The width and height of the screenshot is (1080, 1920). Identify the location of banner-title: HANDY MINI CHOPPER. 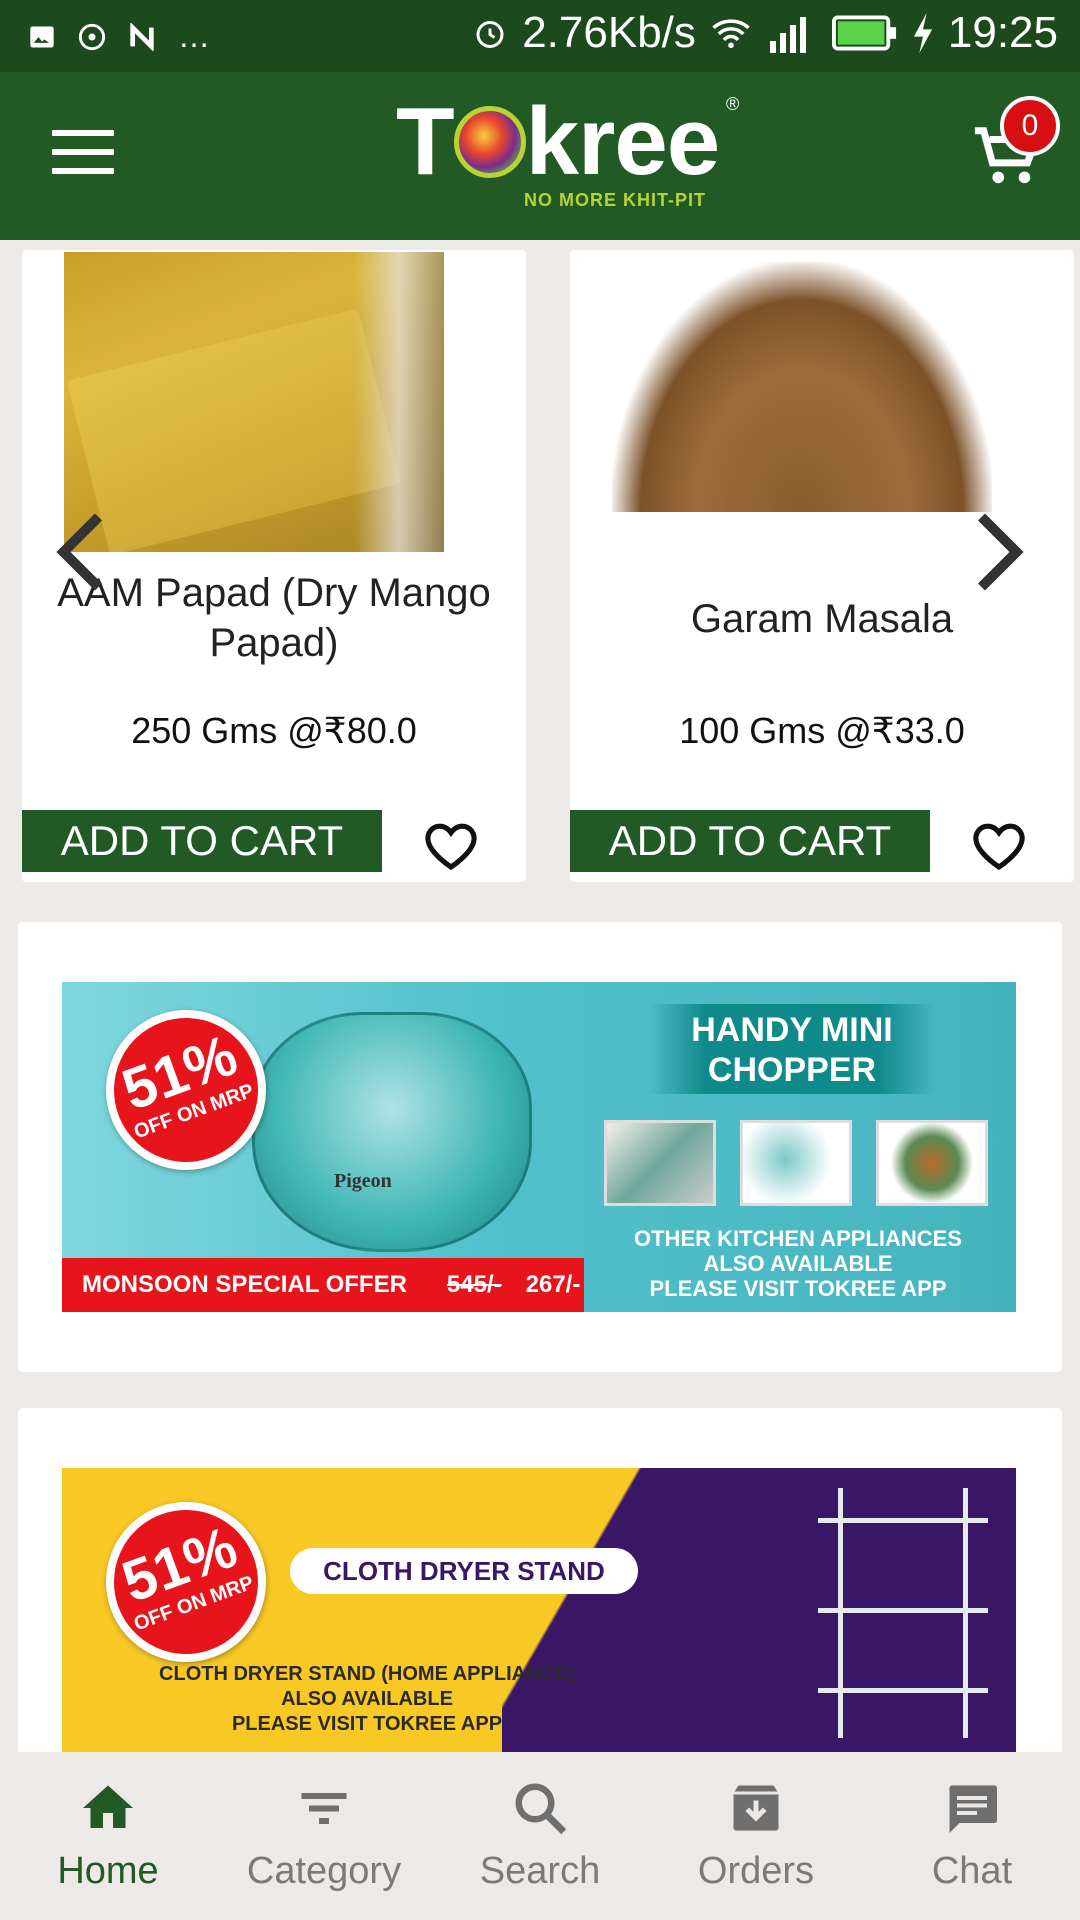
(792, 1049).